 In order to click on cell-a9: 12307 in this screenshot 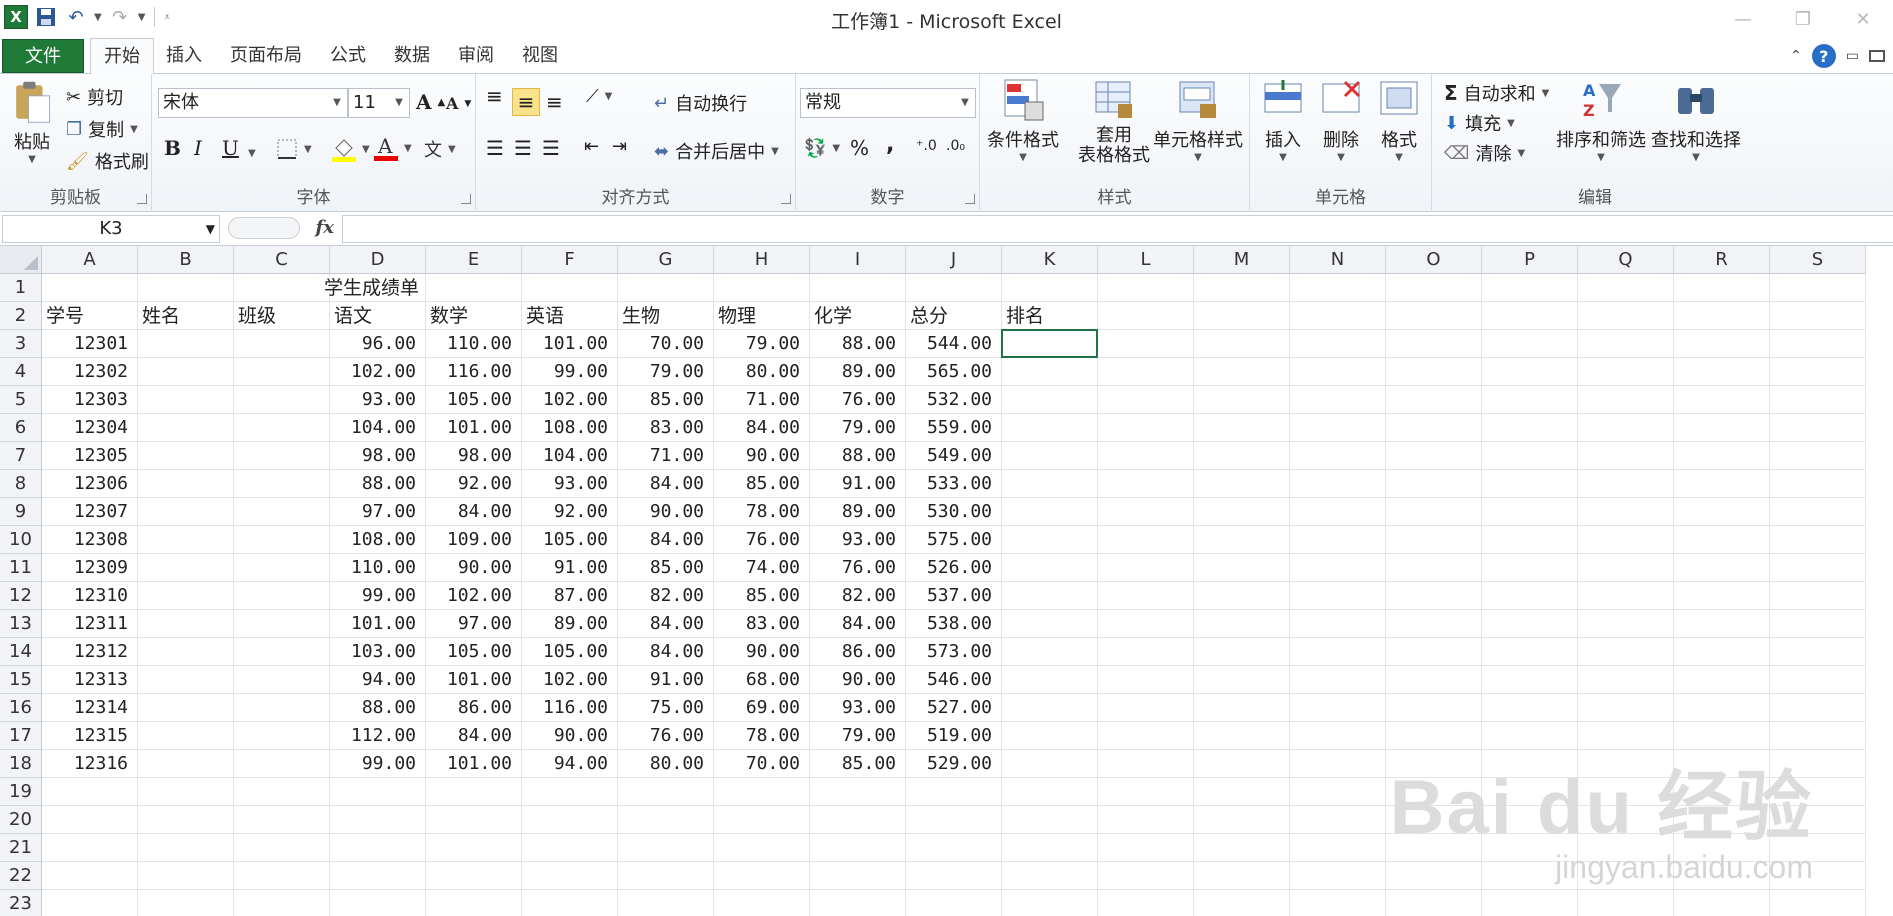, I will do `click(90, 512)`.